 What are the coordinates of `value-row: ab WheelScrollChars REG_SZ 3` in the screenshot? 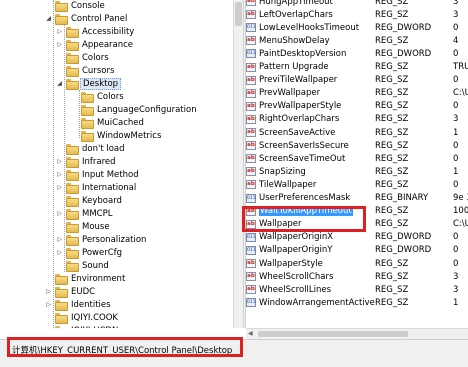 It's located at (357, 276).